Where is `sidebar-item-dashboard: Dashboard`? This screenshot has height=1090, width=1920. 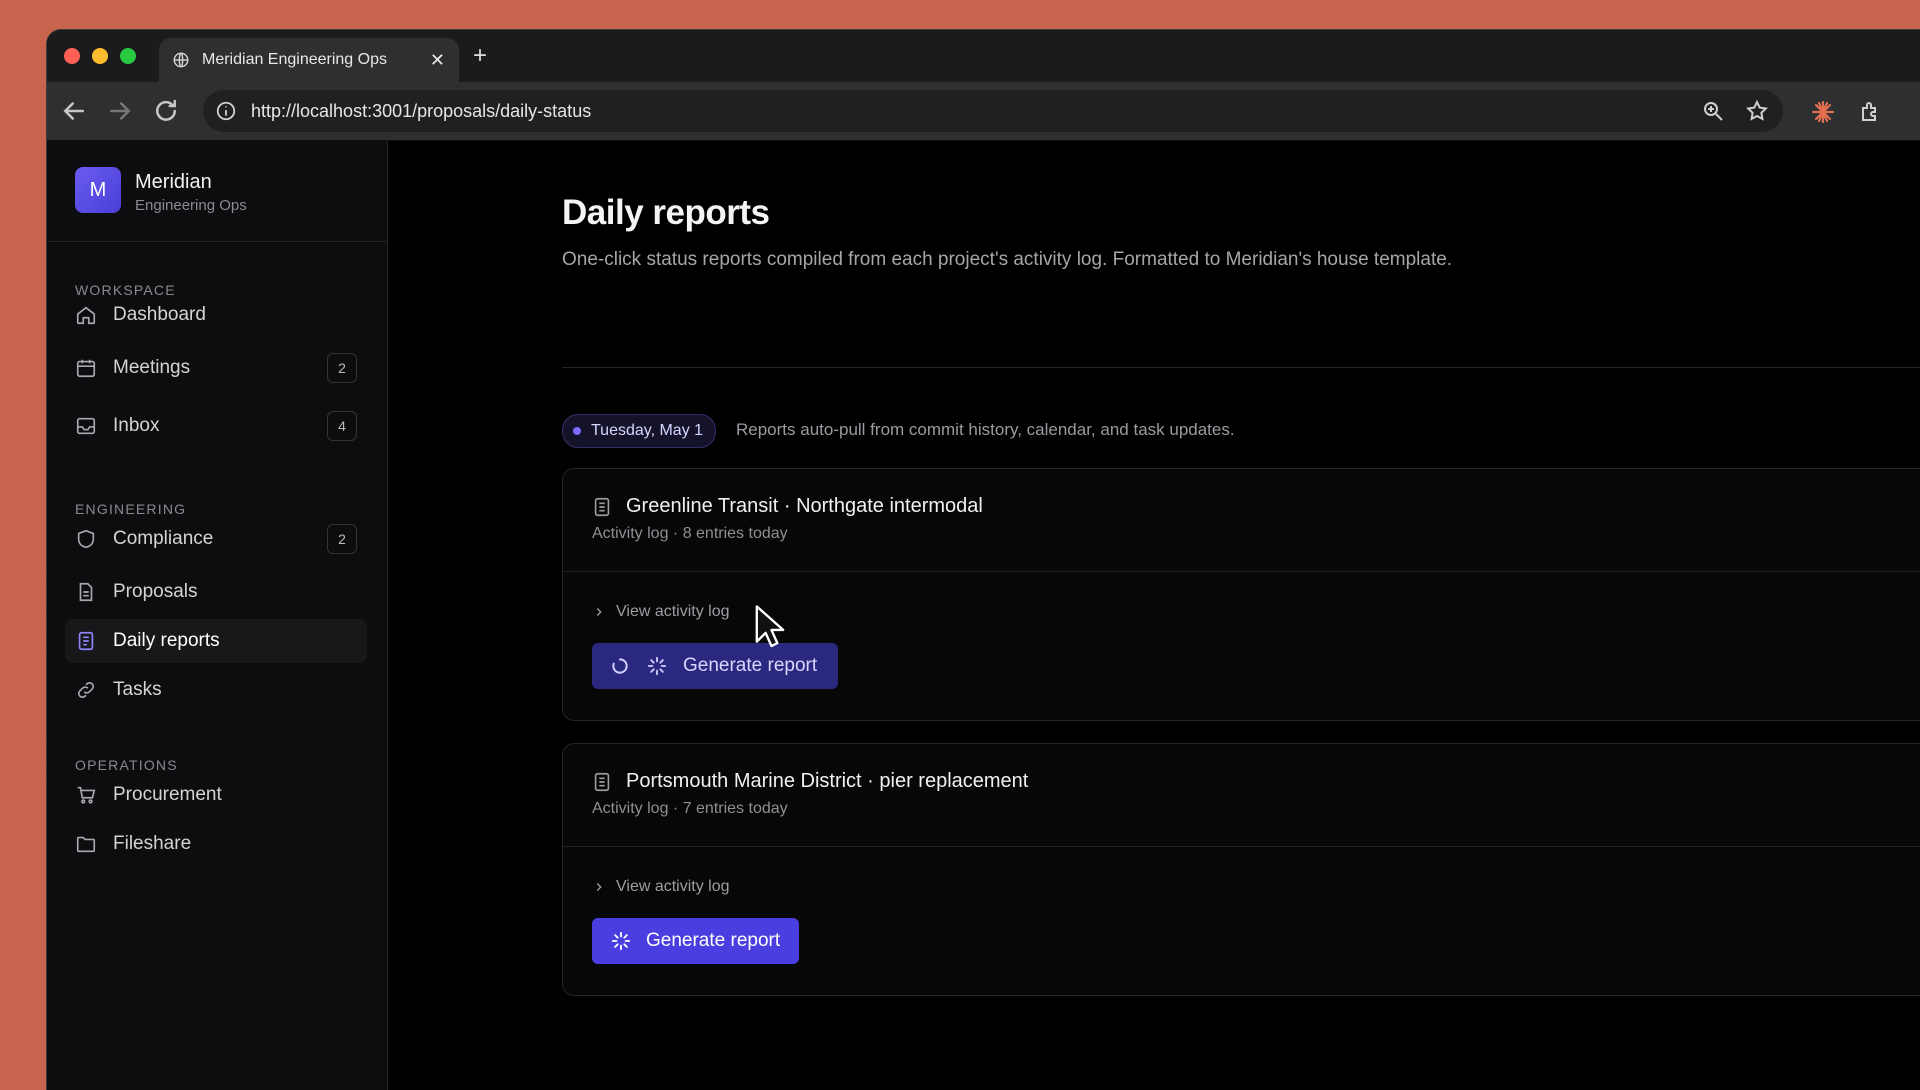
sidebar-item-dashboard: Dashboard is located at coordinates (216, 315).